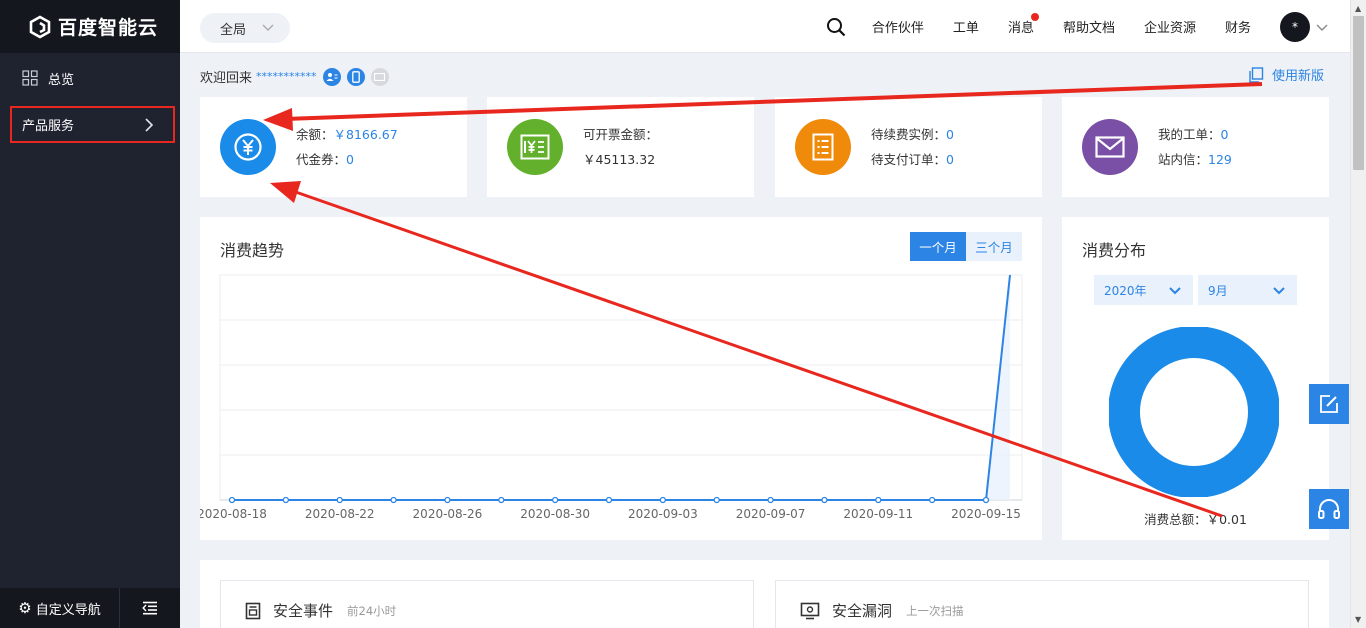  Describe the element at coordinates (248, 147) in the screenshot. I see `yuan-icon` at that location.